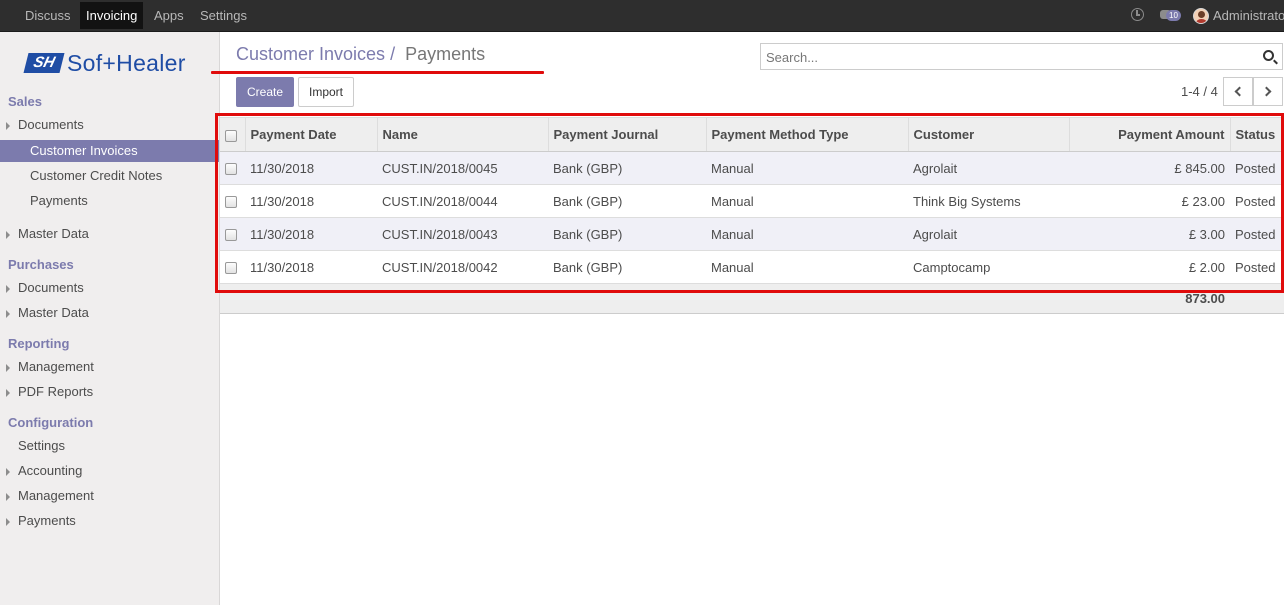 This screenshot has height=605, width=1284. I want to click on section-reporting: Reporting, so click(39, 343).